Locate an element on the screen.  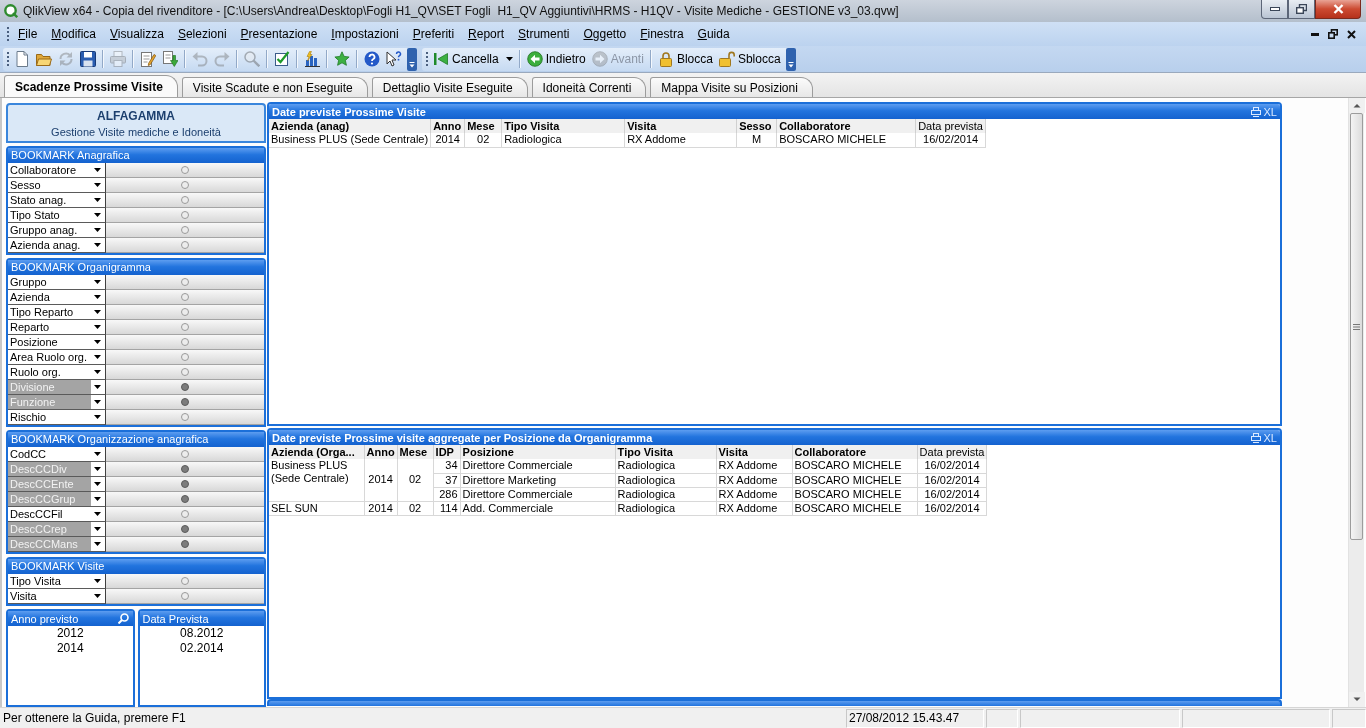
unlock-button: Sblocca is located at coordinates (749, 59).